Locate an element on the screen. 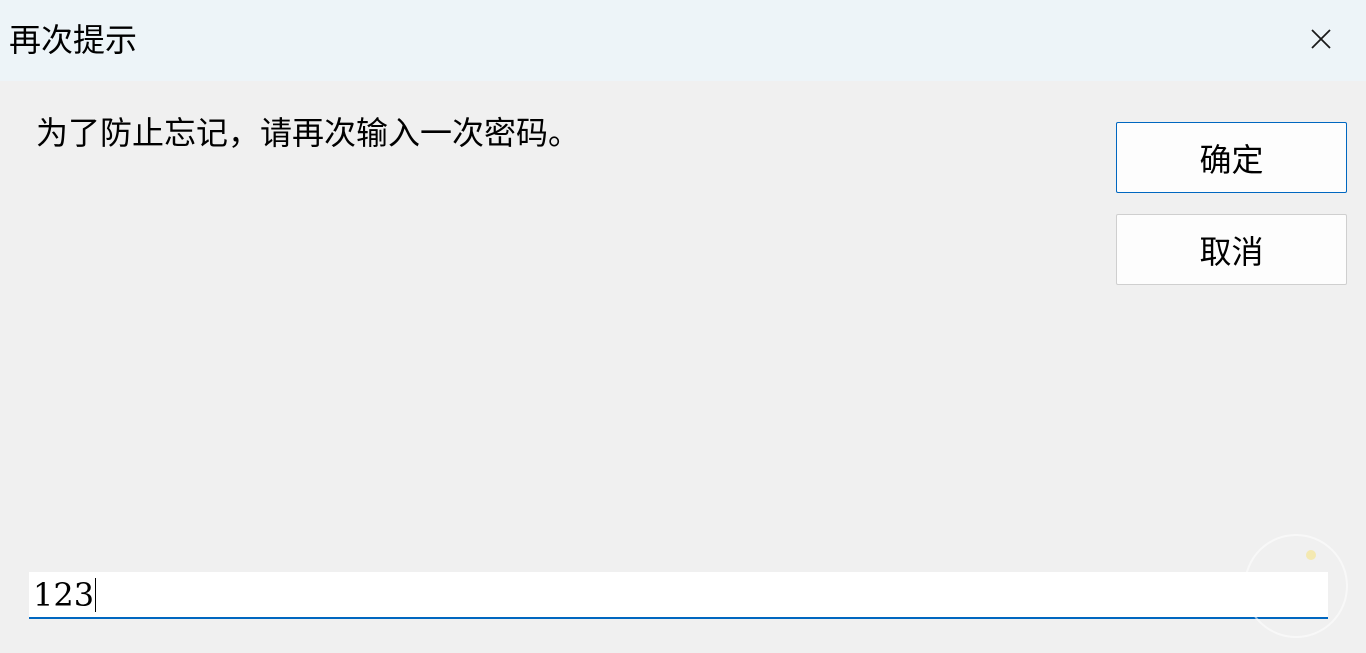 Image resolution: width=1366 pixels, height=653 pixels. ok-button: 确定 is located at coordinates (1231, 157).